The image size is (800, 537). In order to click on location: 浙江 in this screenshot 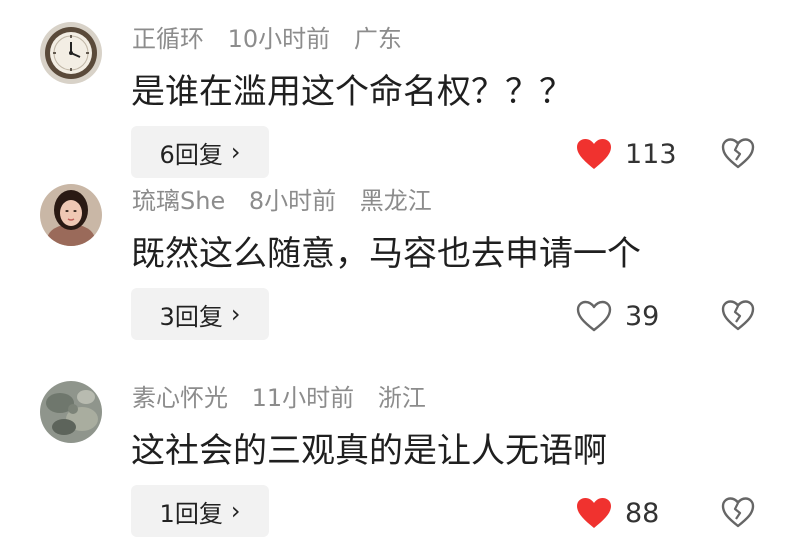, I will do `click(401, 398)`.